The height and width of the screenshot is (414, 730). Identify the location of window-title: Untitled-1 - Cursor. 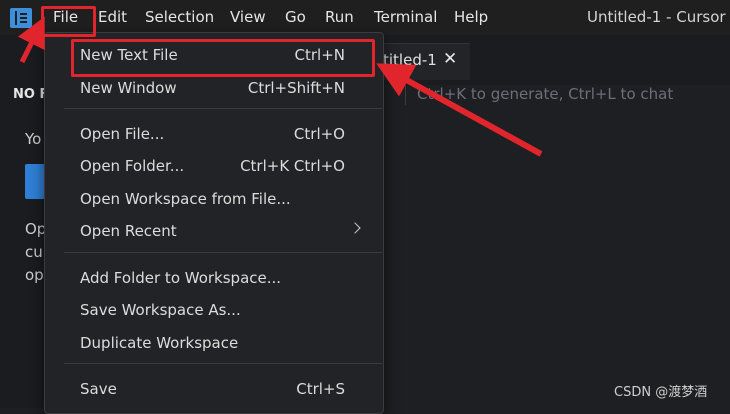
(656, 17).